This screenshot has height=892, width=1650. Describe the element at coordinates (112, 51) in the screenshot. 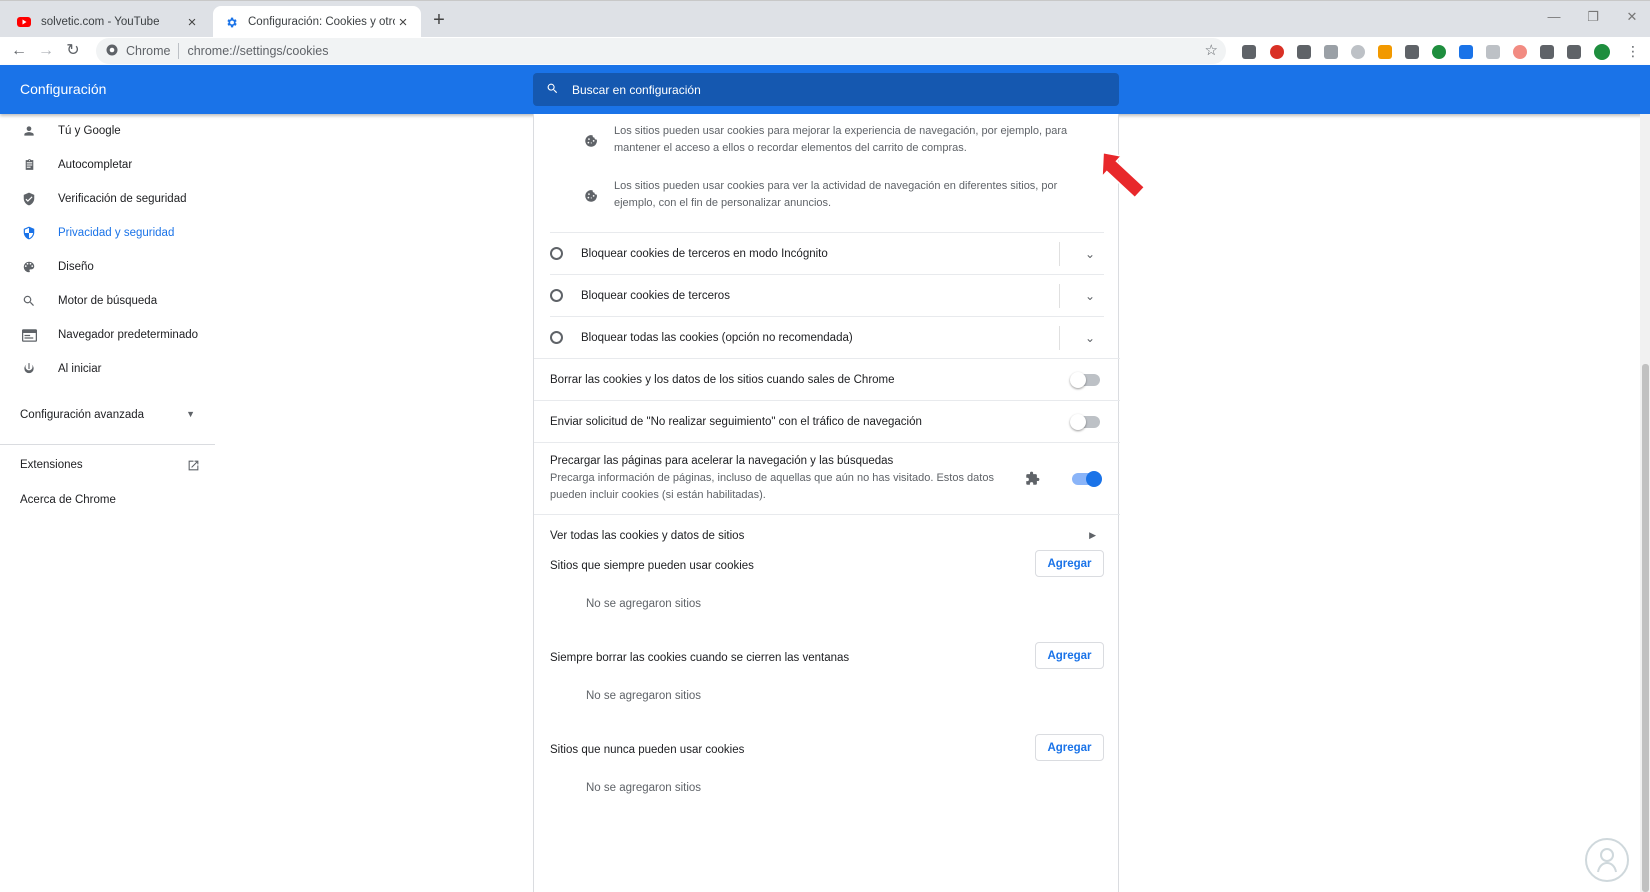

I see `chrome-site-icon` at that location.